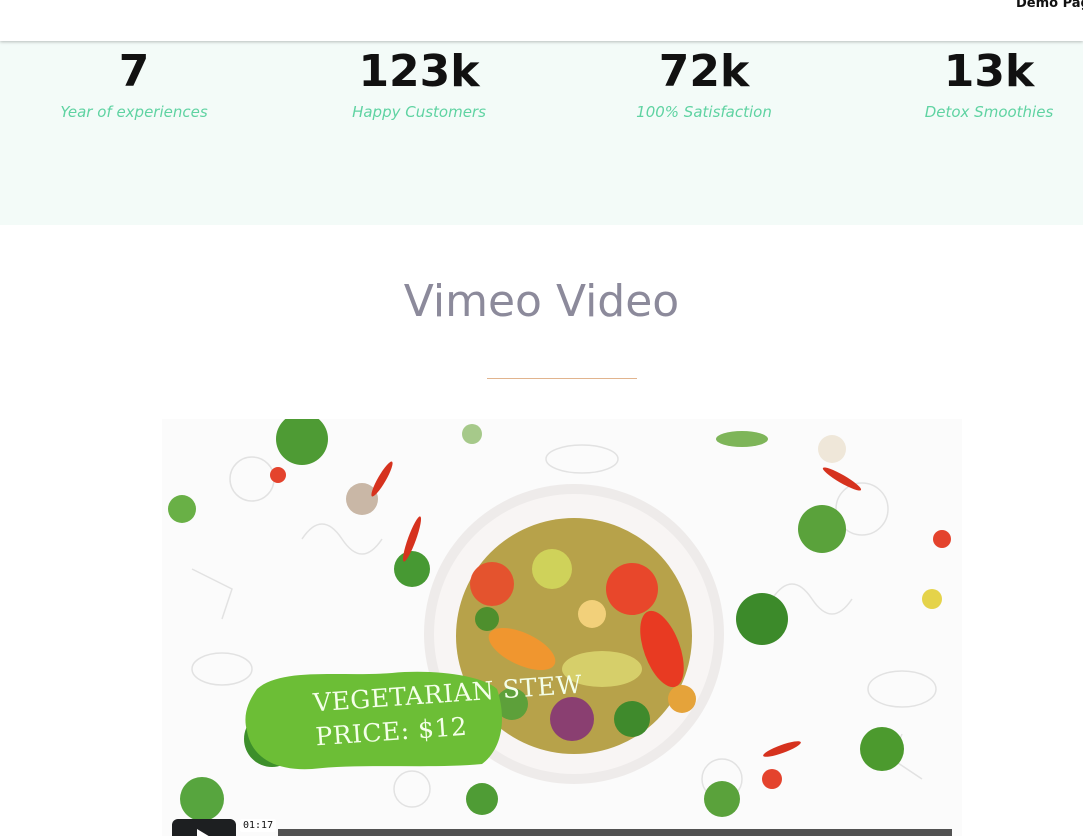 The height and width of the screenshot is (836, 1083). I want to click on nav-demo-pages-link: Demo Pag, so click(1049, 5).